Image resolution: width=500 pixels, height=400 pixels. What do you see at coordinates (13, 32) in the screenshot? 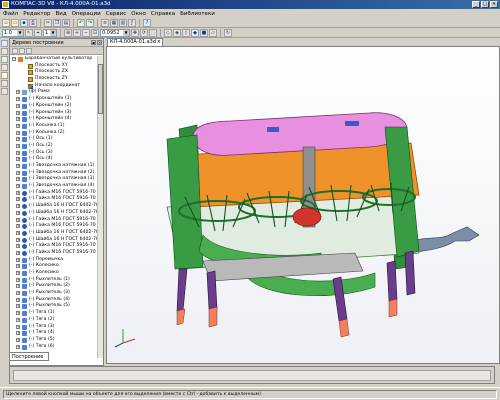
I see `step-combo: 1.0 ▼` at bounding box center [13, 32].